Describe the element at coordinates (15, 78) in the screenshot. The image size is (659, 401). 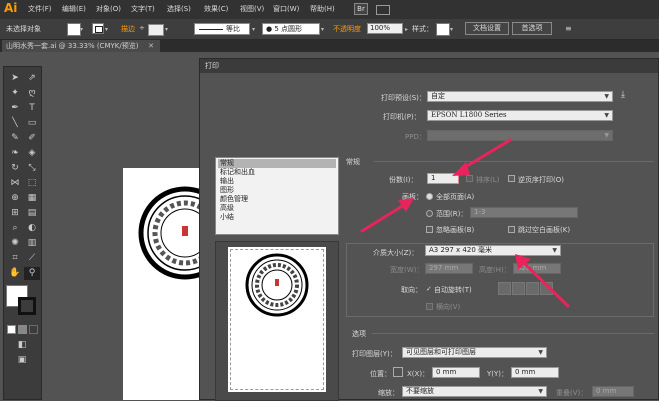
I see `selection-tool-icon: ➤` at that location.